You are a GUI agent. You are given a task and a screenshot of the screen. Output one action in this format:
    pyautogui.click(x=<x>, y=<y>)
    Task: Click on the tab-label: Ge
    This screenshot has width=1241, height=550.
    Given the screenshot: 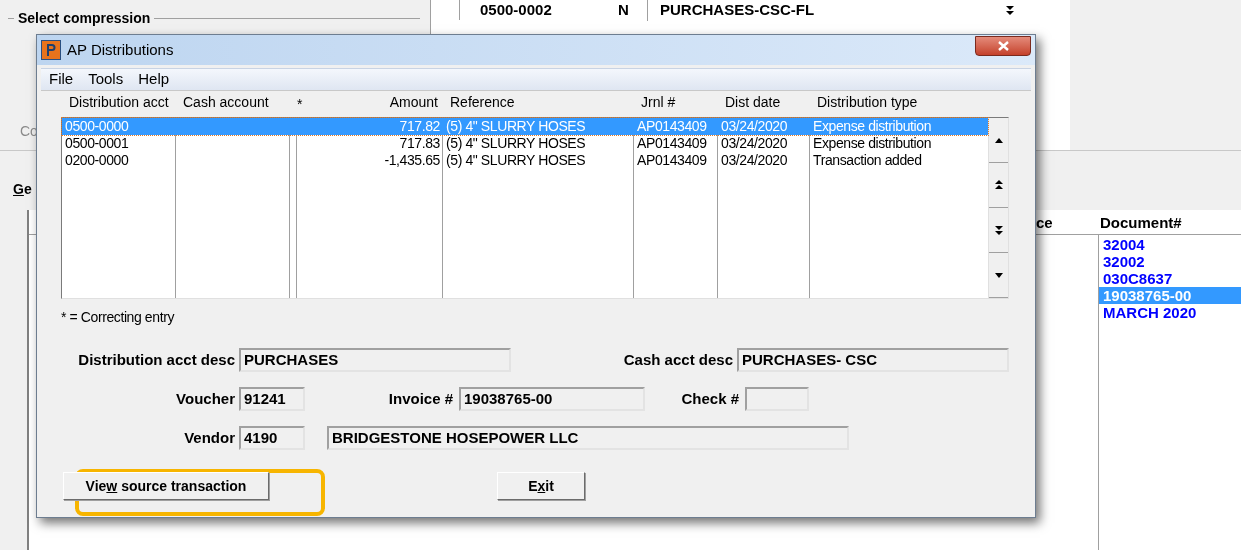 What is the action you would take?
    pyautogui.click(x=22, y=189)
    